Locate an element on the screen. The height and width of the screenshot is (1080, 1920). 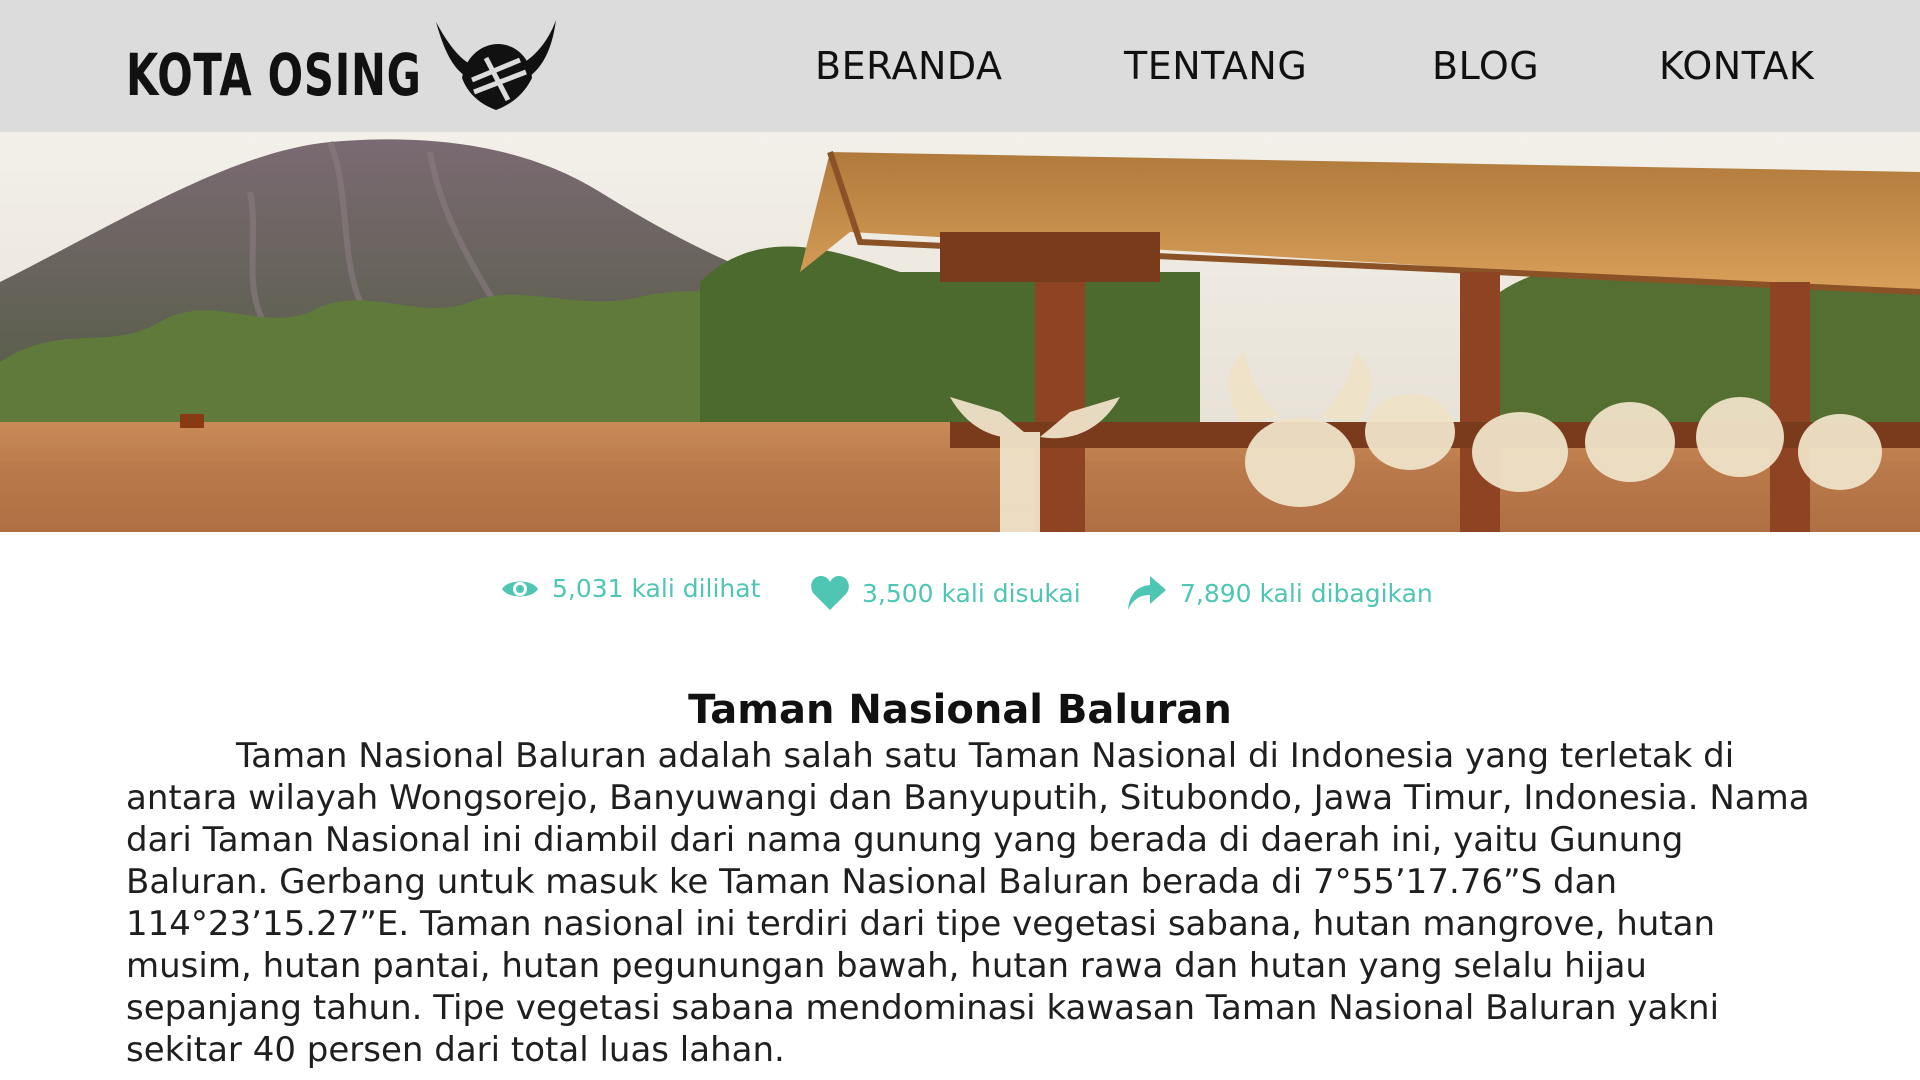
share-arrow-icon is located at coordinates (1147, 593).